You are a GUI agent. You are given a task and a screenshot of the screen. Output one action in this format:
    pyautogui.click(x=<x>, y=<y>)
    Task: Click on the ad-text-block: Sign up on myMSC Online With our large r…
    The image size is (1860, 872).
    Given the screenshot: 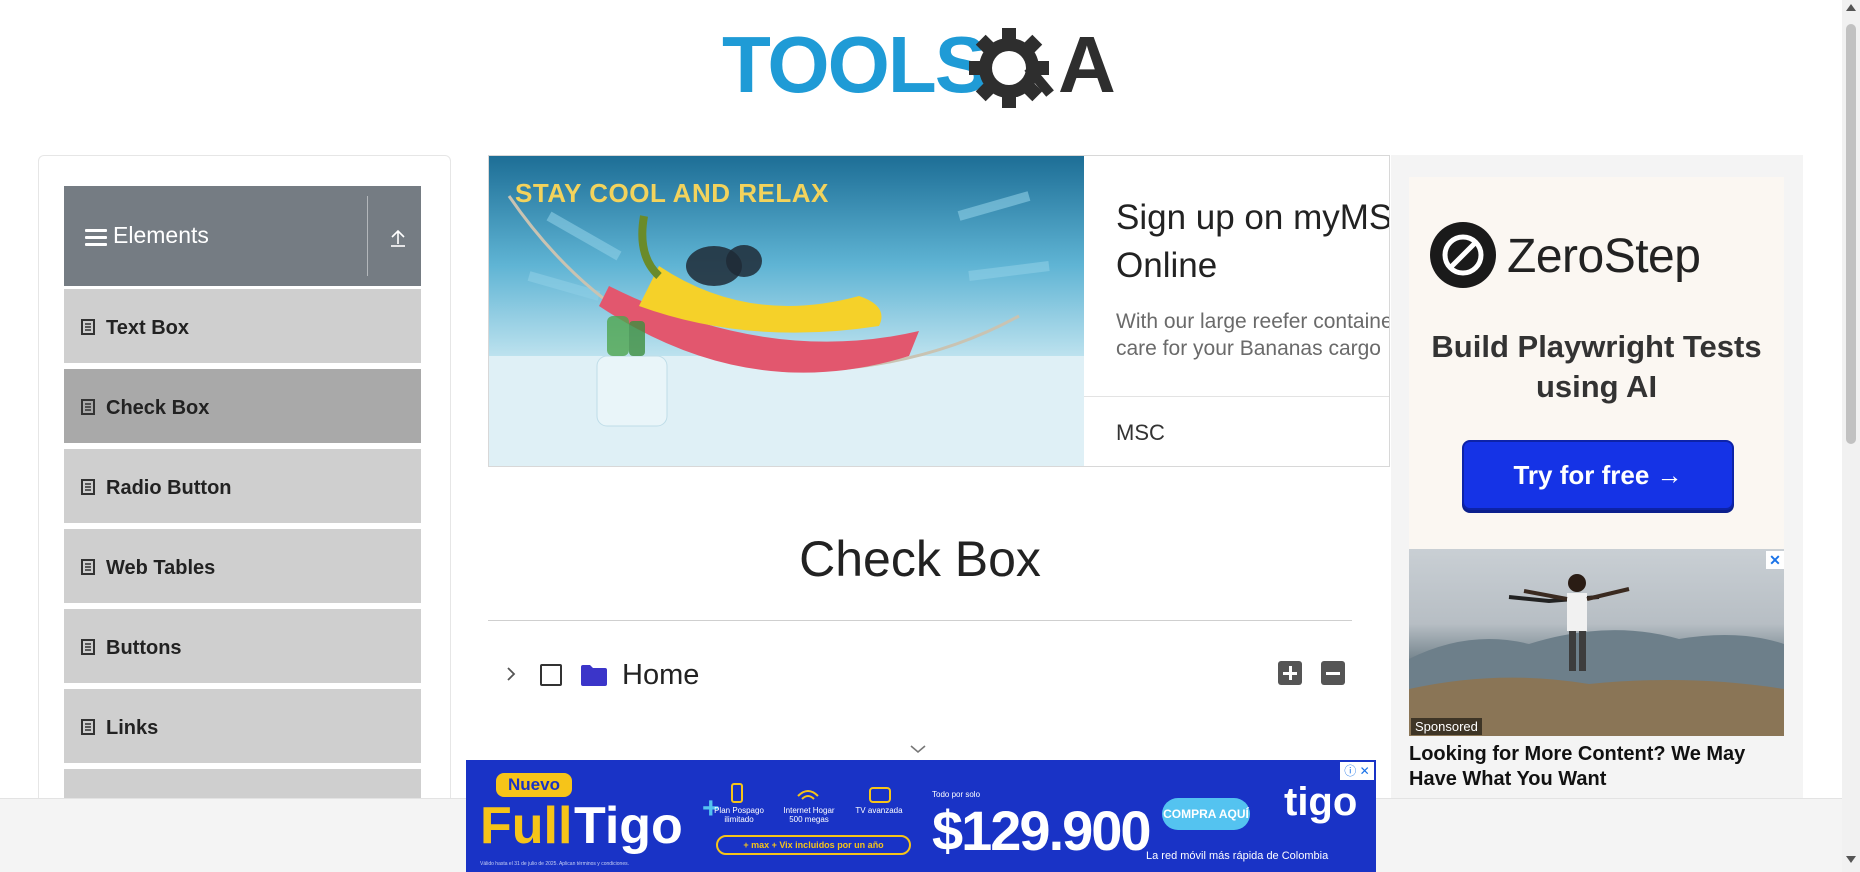 What is the action you would take?
    pyautogui.click(x=1237, y=311)
    